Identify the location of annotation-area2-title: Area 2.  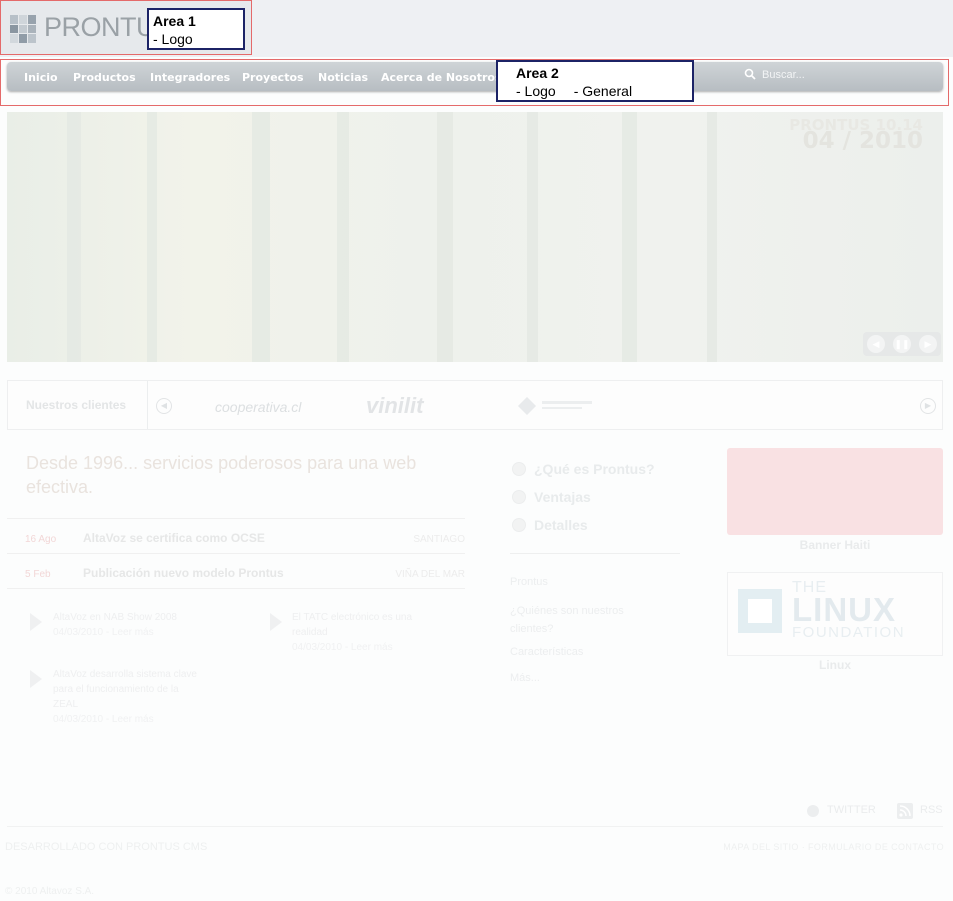
(537, 73).